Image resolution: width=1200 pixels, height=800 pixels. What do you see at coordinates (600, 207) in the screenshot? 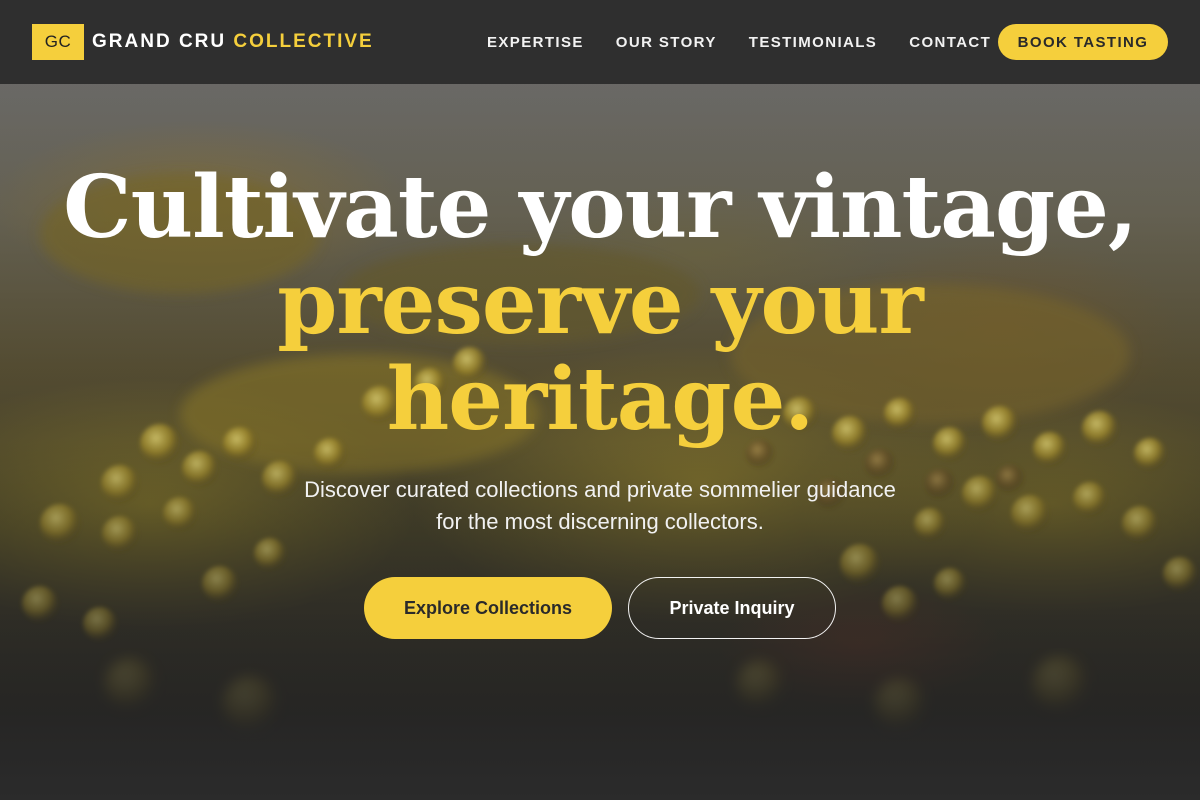
I see `headline-line-1: Cultivate your vintage,` at bounding box center [600, 207].